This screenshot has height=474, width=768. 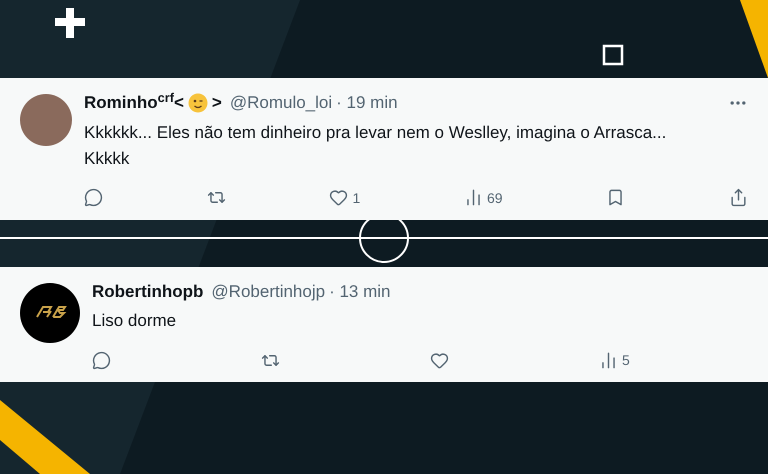 I want to click on like-button: 1, so click(x=344, y=198).